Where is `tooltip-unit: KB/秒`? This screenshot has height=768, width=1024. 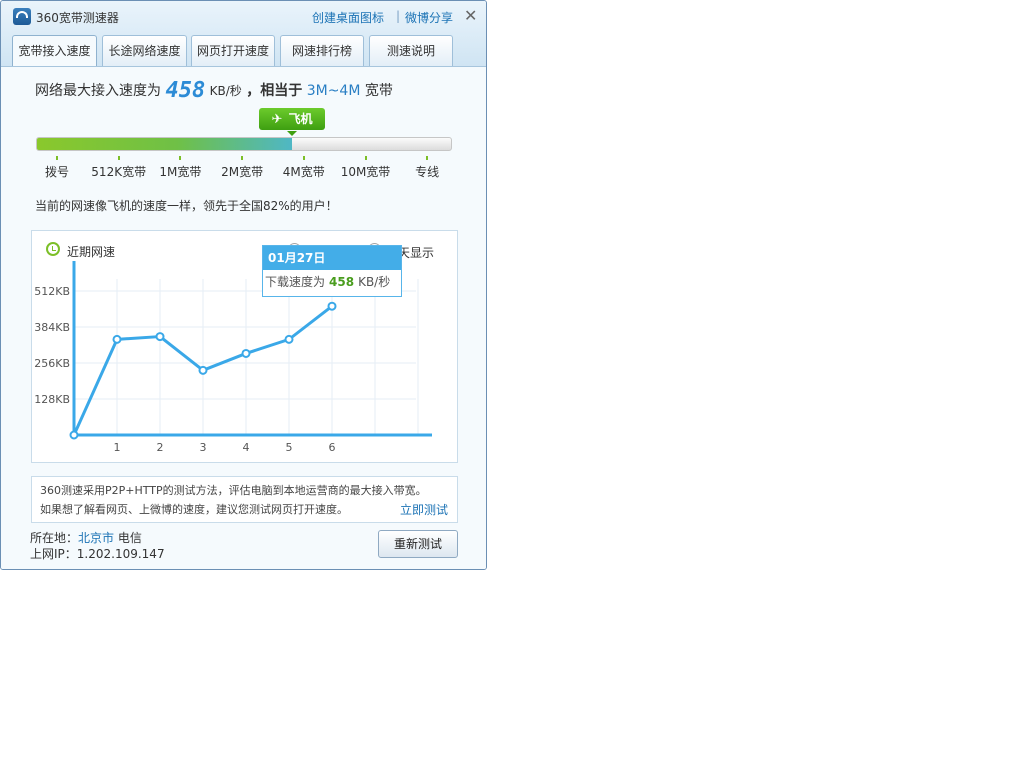 tooltip-unit: KB/秒 is located at coordinates (374, 282).